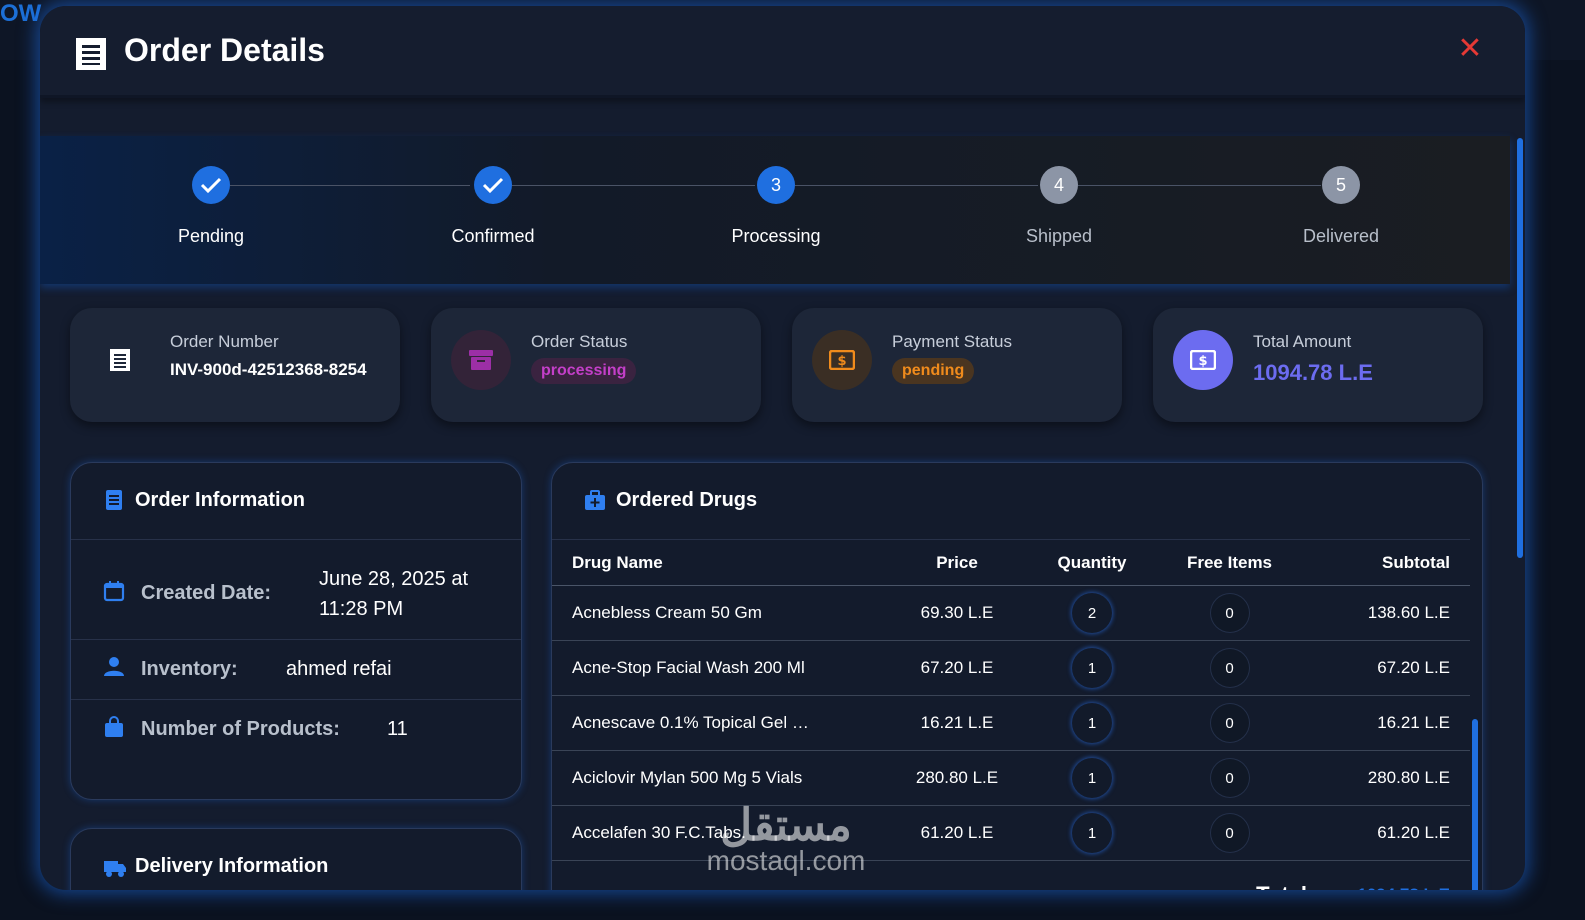  I want to click on column-header: Free Items, so click(1229, 562).